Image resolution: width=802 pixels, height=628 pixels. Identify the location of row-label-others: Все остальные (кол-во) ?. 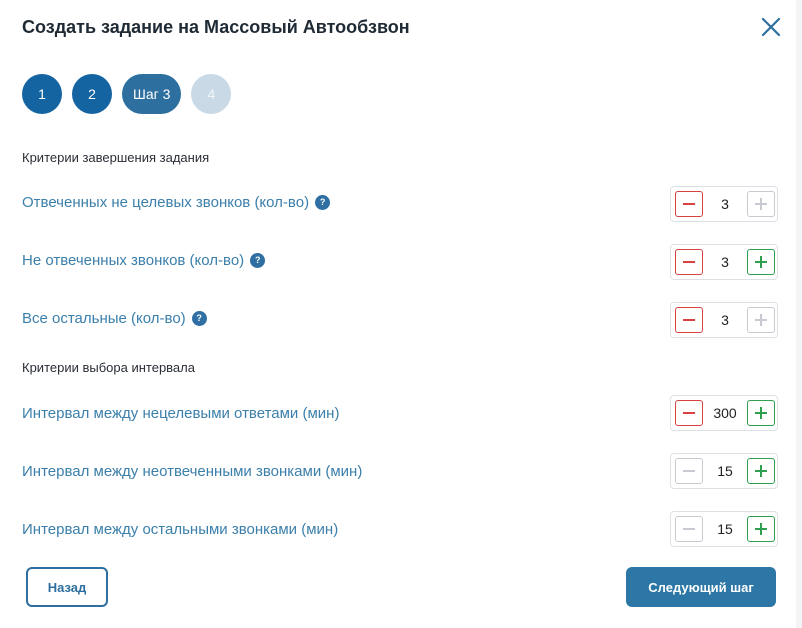
(114, 318).